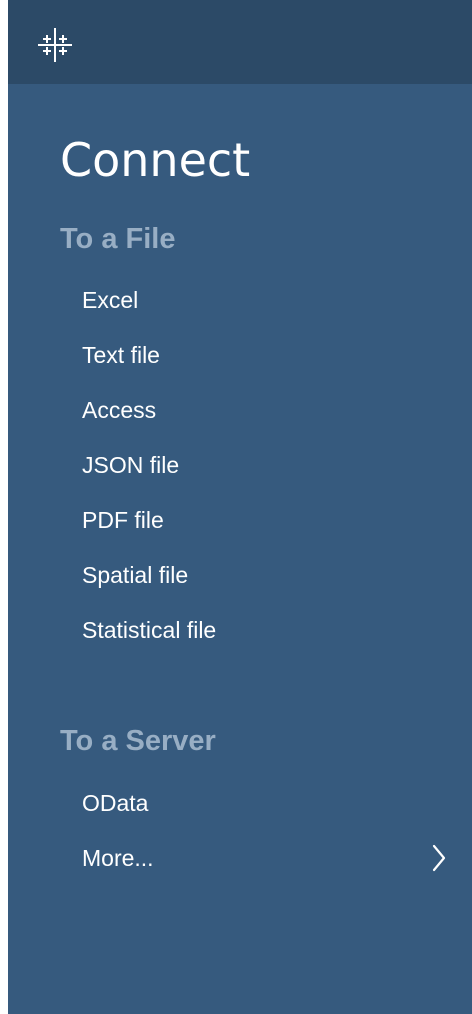  I want to click on top-bar, so click(240, 42).